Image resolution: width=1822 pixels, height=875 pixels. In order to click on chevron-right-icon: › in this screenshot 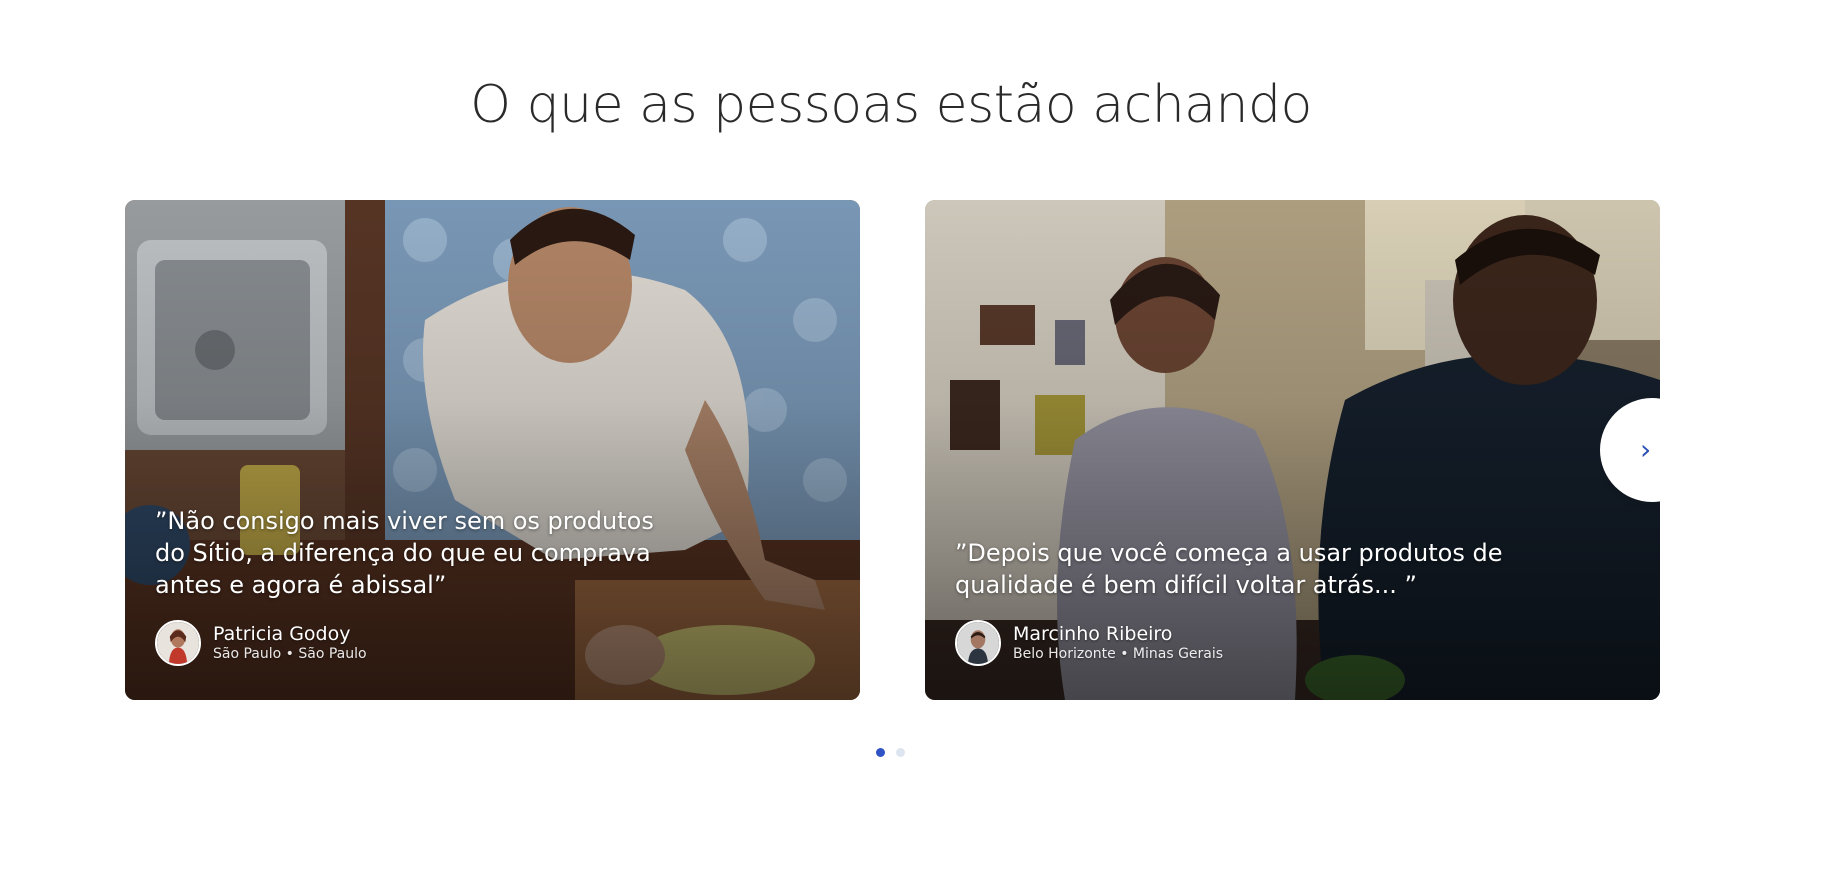, I will do `click(1646, 449)`.